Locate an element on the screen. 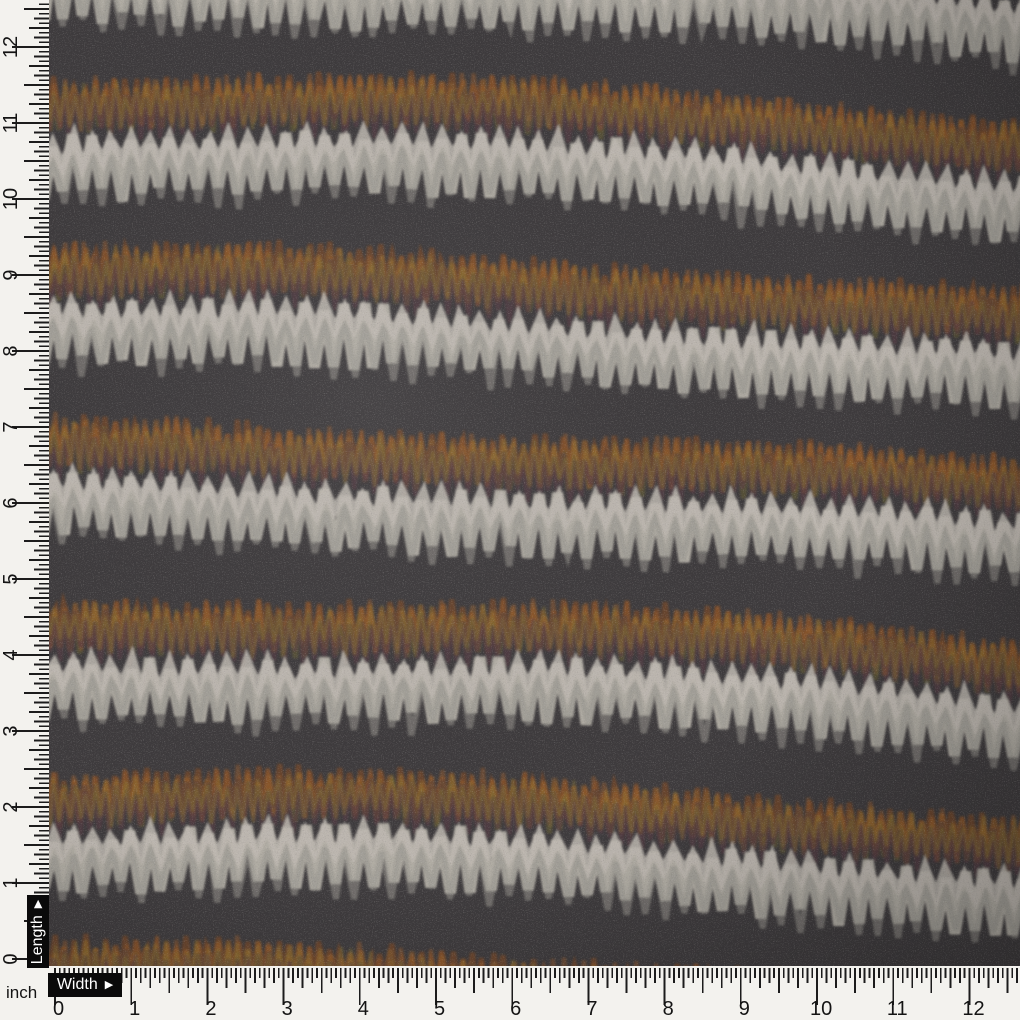 The width and height of the screenshot is (1020, 1020). width-ruler: 0 1 2 3 4 5 6 7 8 9 10 11 12 is located at coordinates (510, 993).